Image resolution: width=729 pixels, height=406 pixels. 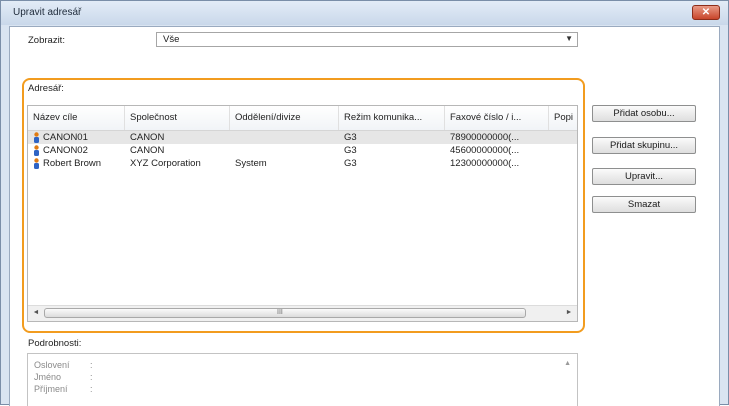 I want to click on cell-company: XYZ Corporation, so click(x=165, y=163).